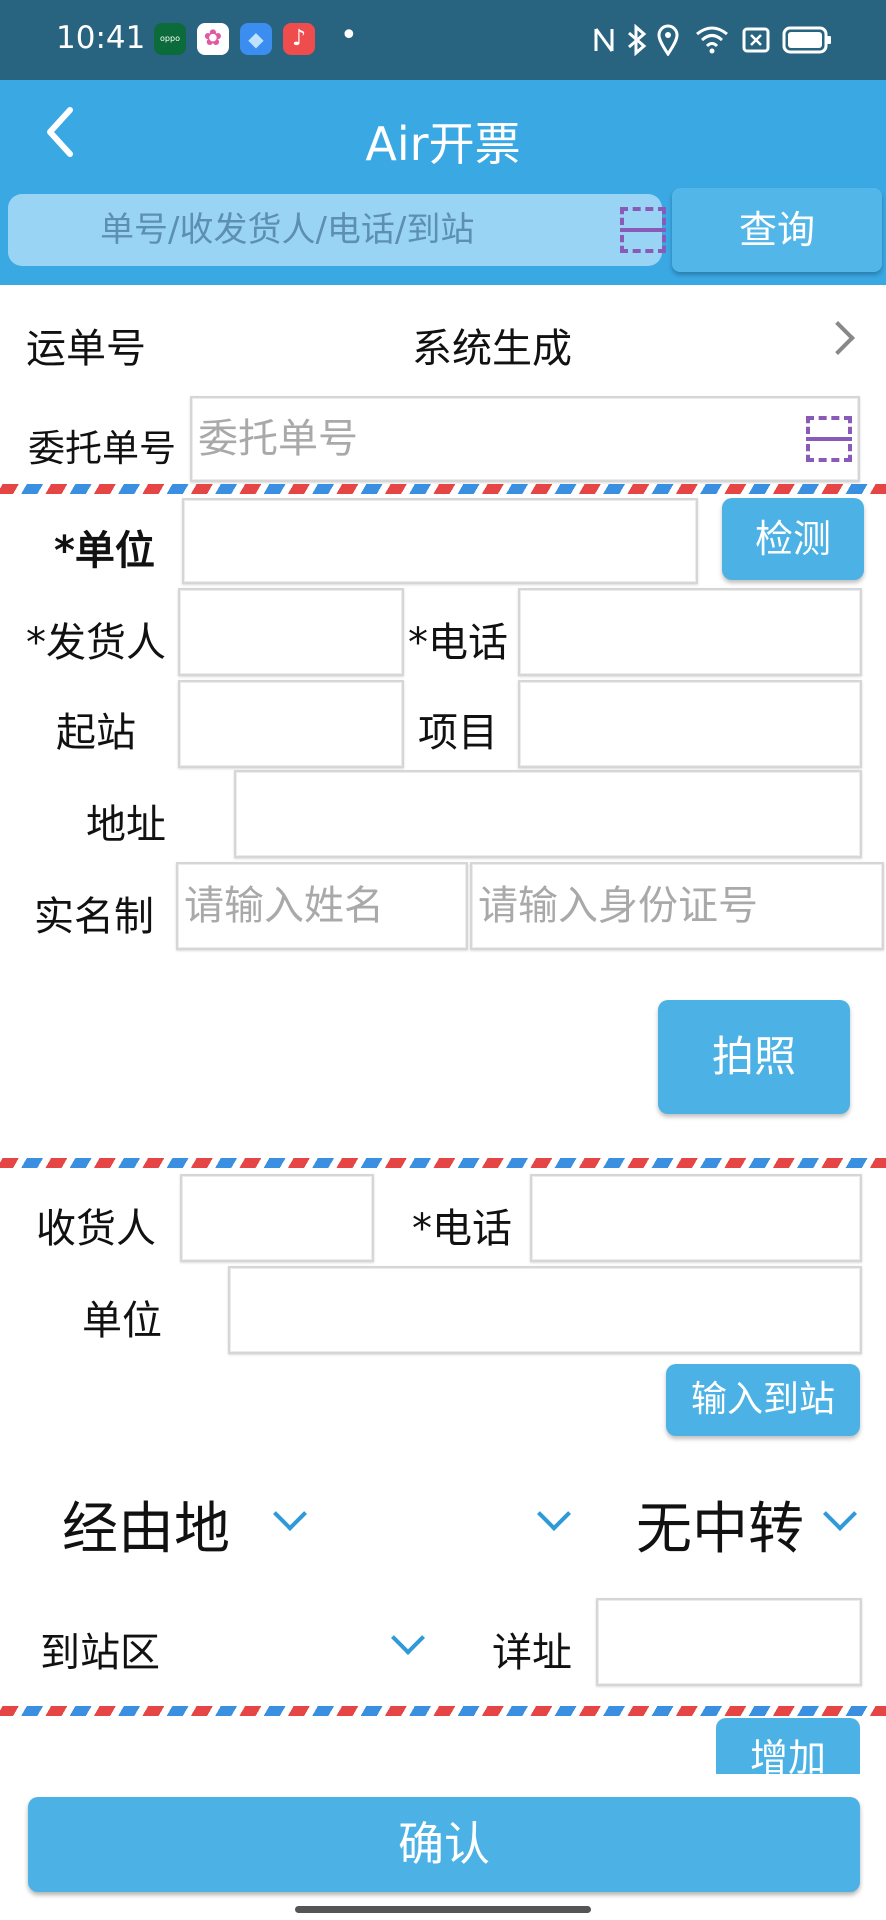  Describe the element at coordinates (256, 39) in the screenshot. I see `notes-app-icon: ◆` at that location.